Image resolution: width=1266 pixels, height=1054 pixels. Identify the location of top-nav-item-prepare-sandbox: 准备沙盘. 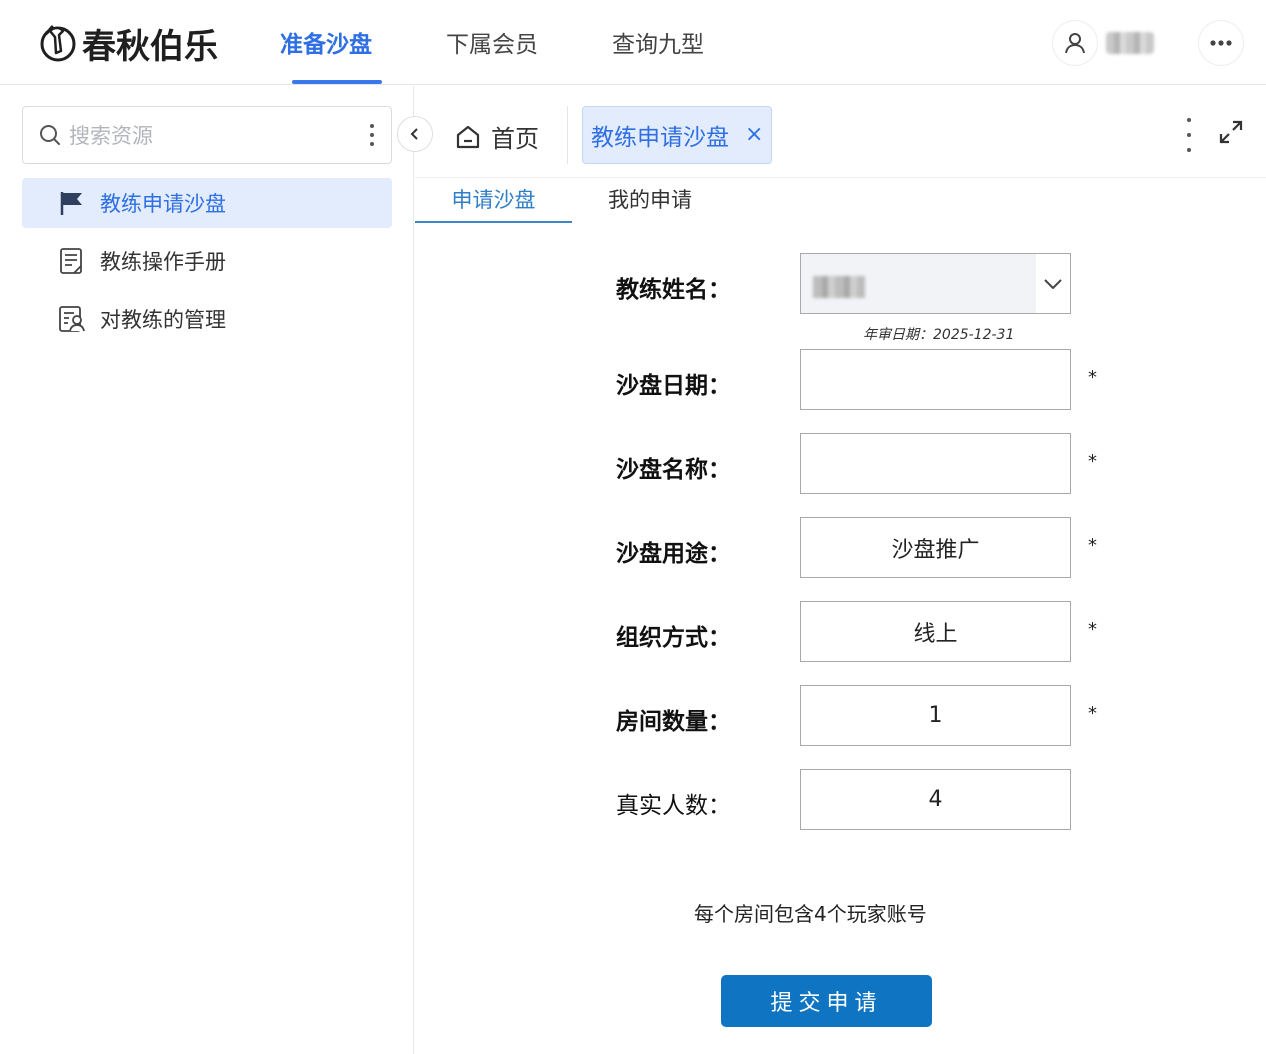
(326, 42).